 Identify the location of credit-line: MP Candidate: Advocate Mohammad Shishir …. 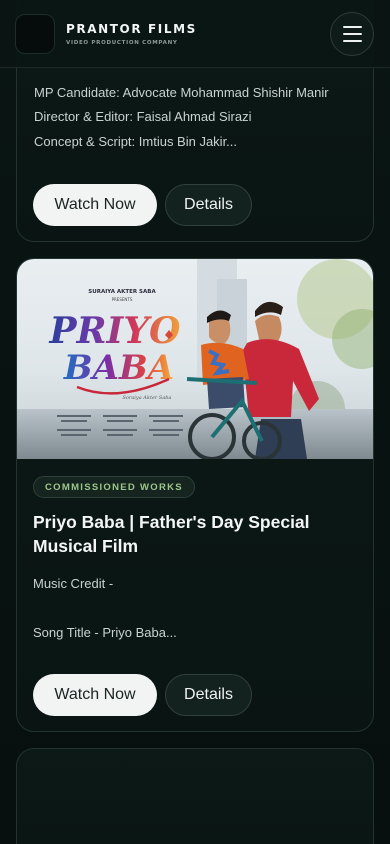
(181, 92).